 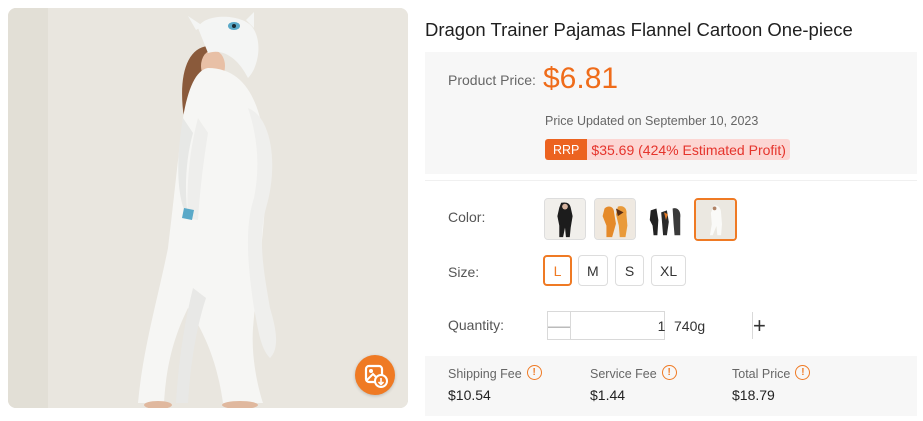 What do you see at coordinates (753, 395) in the screenshot?
I see `total-price-value: $18.79` at bounding box center [753, 395].